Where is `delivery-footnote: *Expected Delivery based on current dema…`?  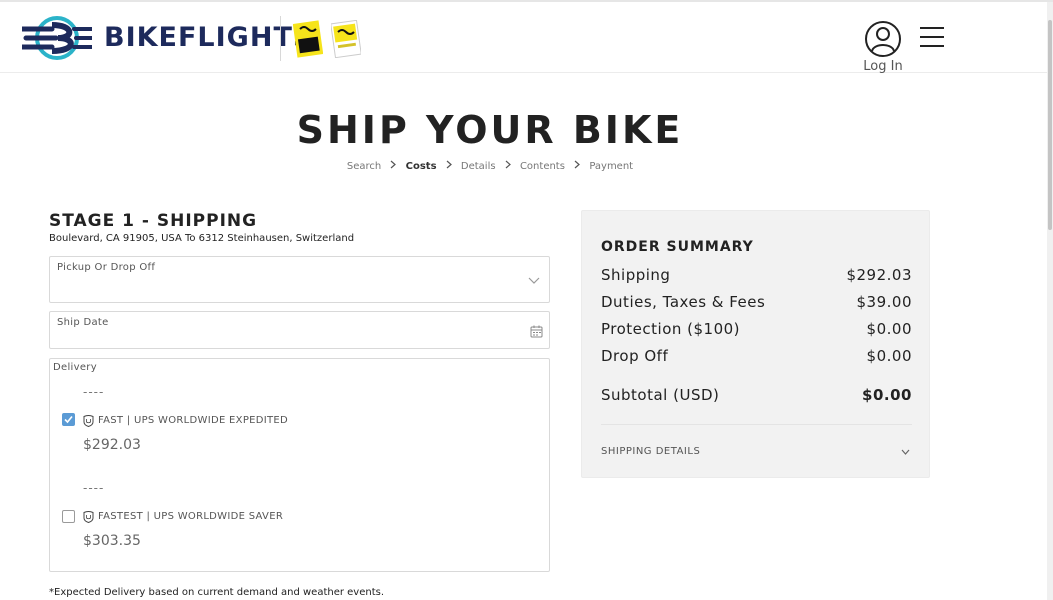
delivery-footnote: *Expected Delivery based on current dema… is located at coordinates (217, 592).